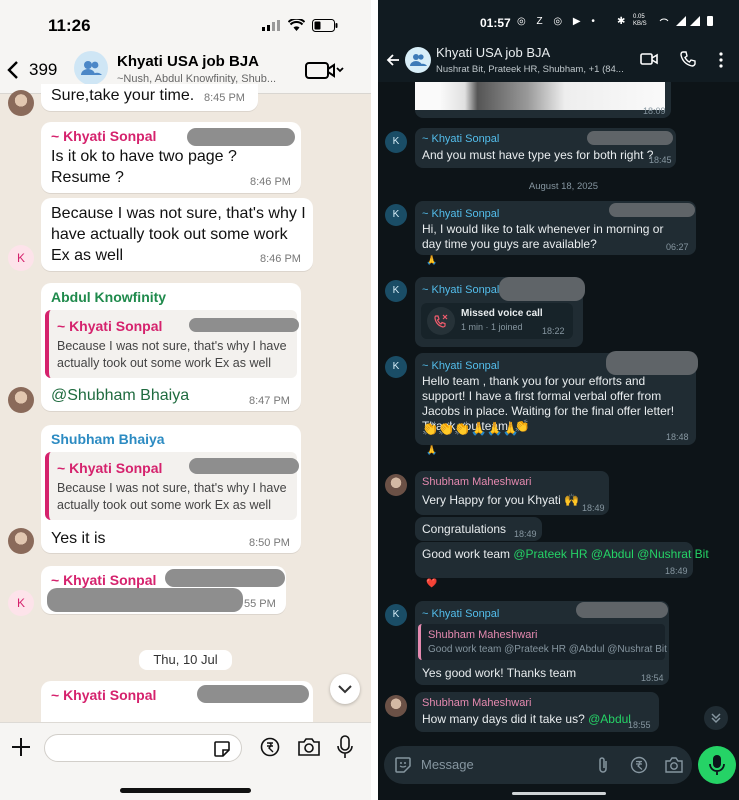 This screenshot has height=800, width=739. I want to click on phone-call-icon, so click(688, 59).